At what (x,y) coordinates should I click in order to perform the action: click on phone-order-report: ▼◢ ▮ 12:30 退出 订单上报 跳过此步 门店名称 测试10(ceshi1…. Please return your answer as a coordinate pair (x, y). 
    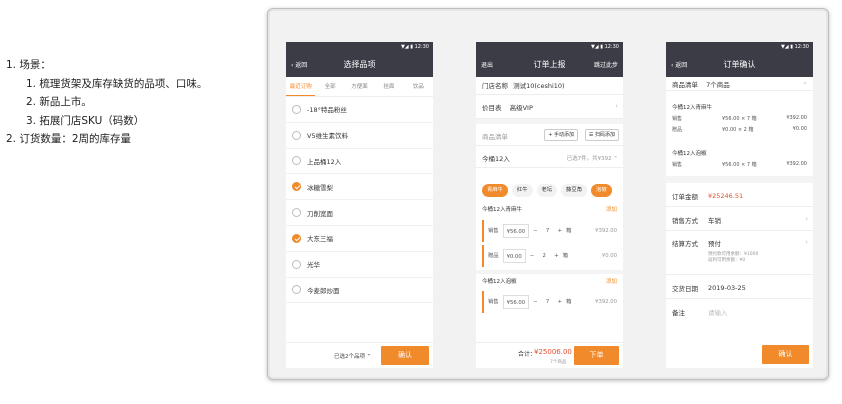
    Looking at the image, I should click on (549, 205).